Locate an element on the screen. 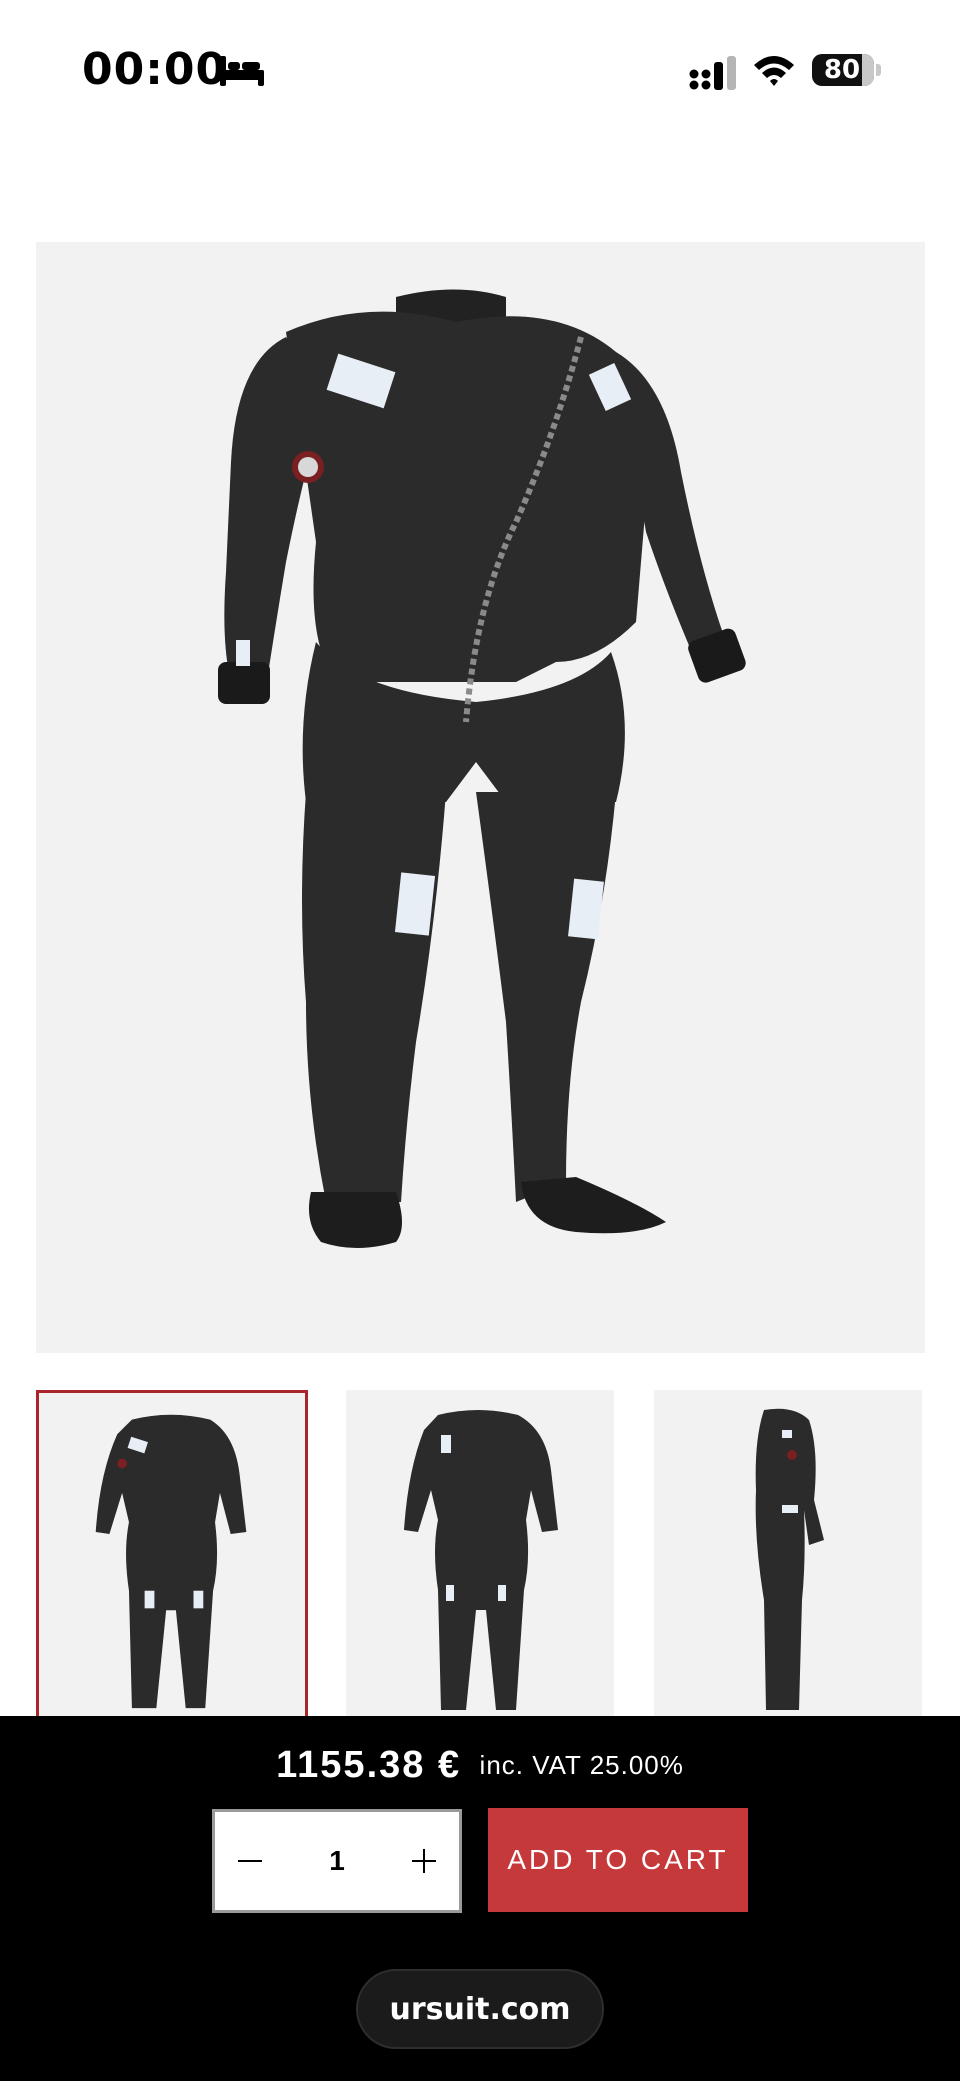 The height and width of the screenshot is (2081, 960). sleep-icon is located at coordinates (242, 71).